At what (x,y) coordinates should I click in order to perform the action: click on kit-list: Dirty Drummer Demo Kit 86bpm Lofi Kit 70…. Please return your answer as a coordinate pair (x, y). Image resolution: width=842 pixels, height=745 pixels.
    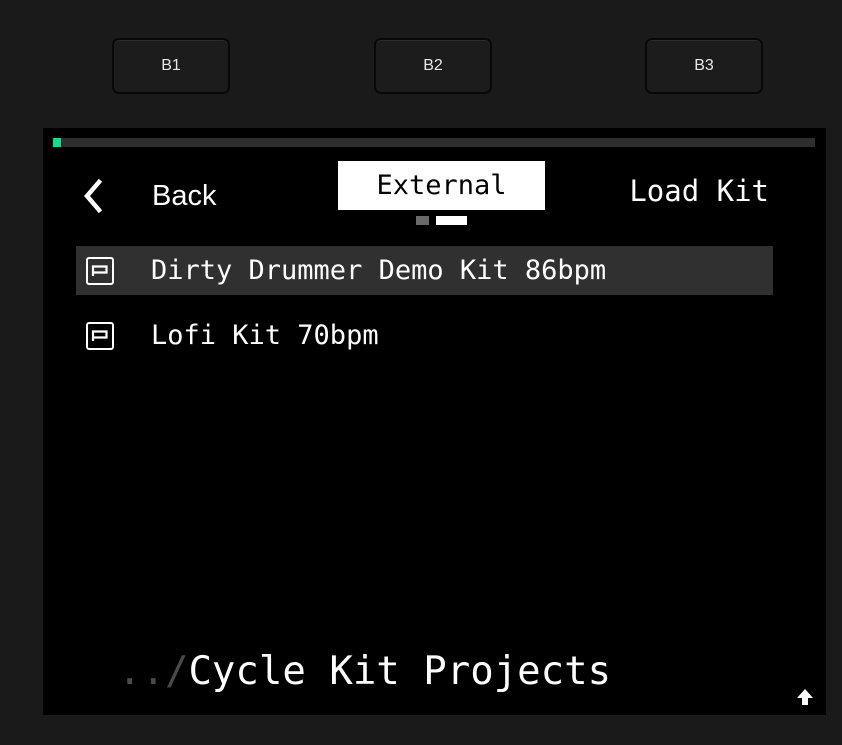
    Looking at the image, I should click on (424, 311).